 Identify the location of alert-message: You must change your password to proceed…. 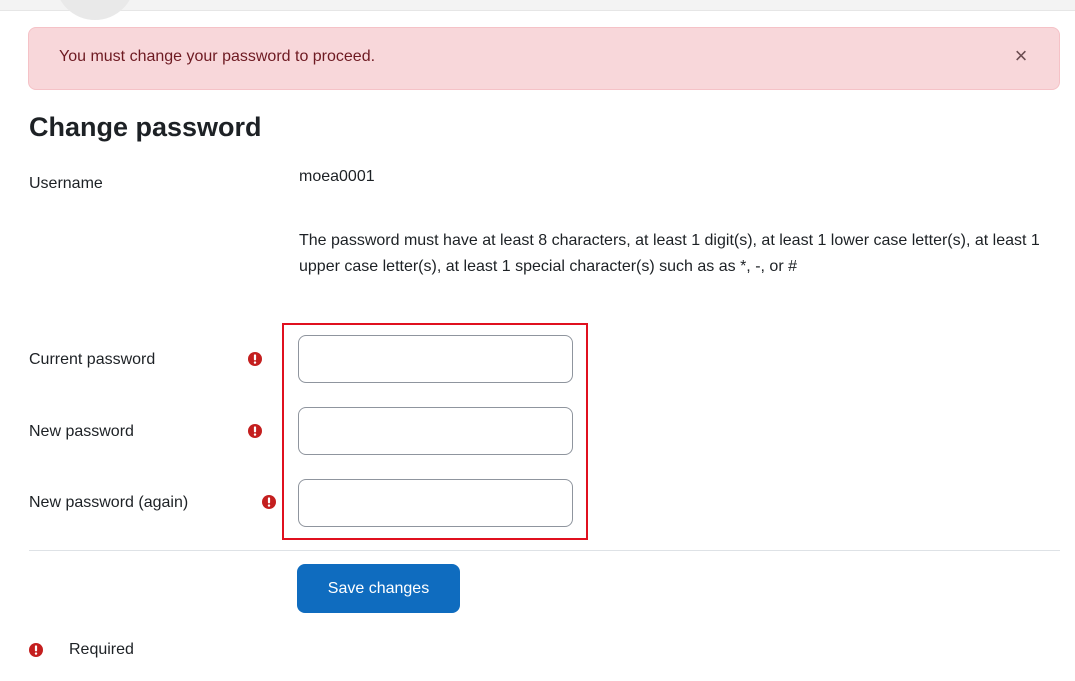
(217, 56).